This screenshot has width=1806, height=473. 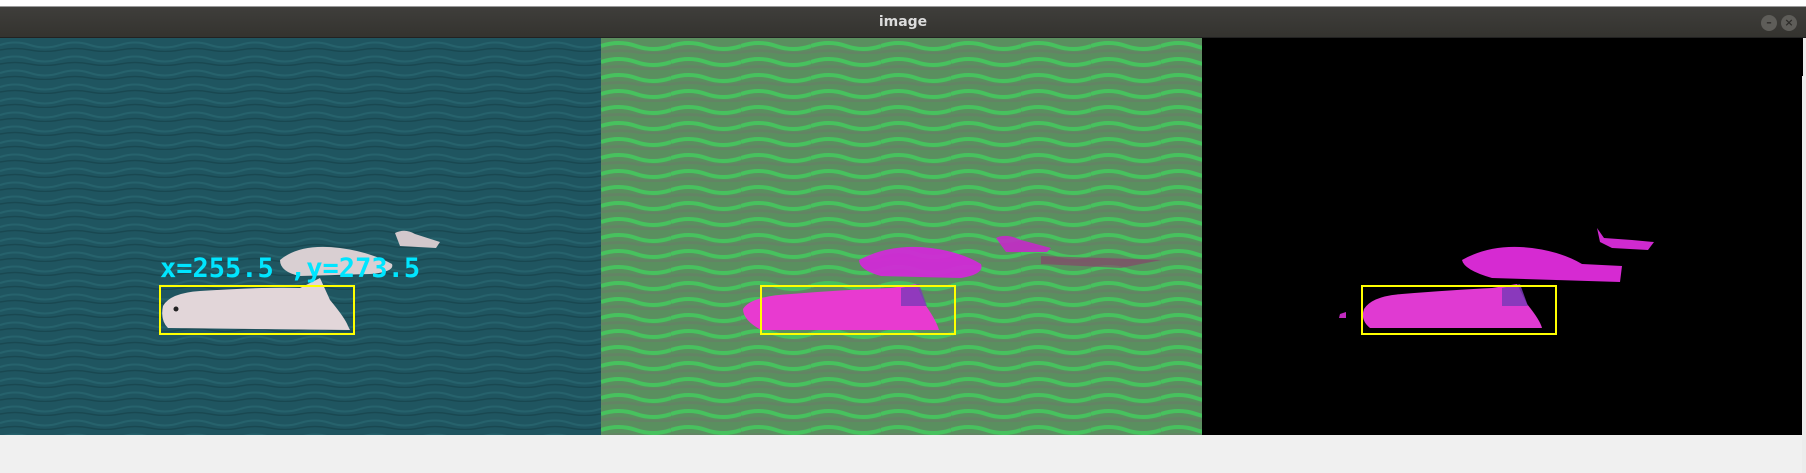 I want to click on window-top-edge, so click(x=903, y=3).